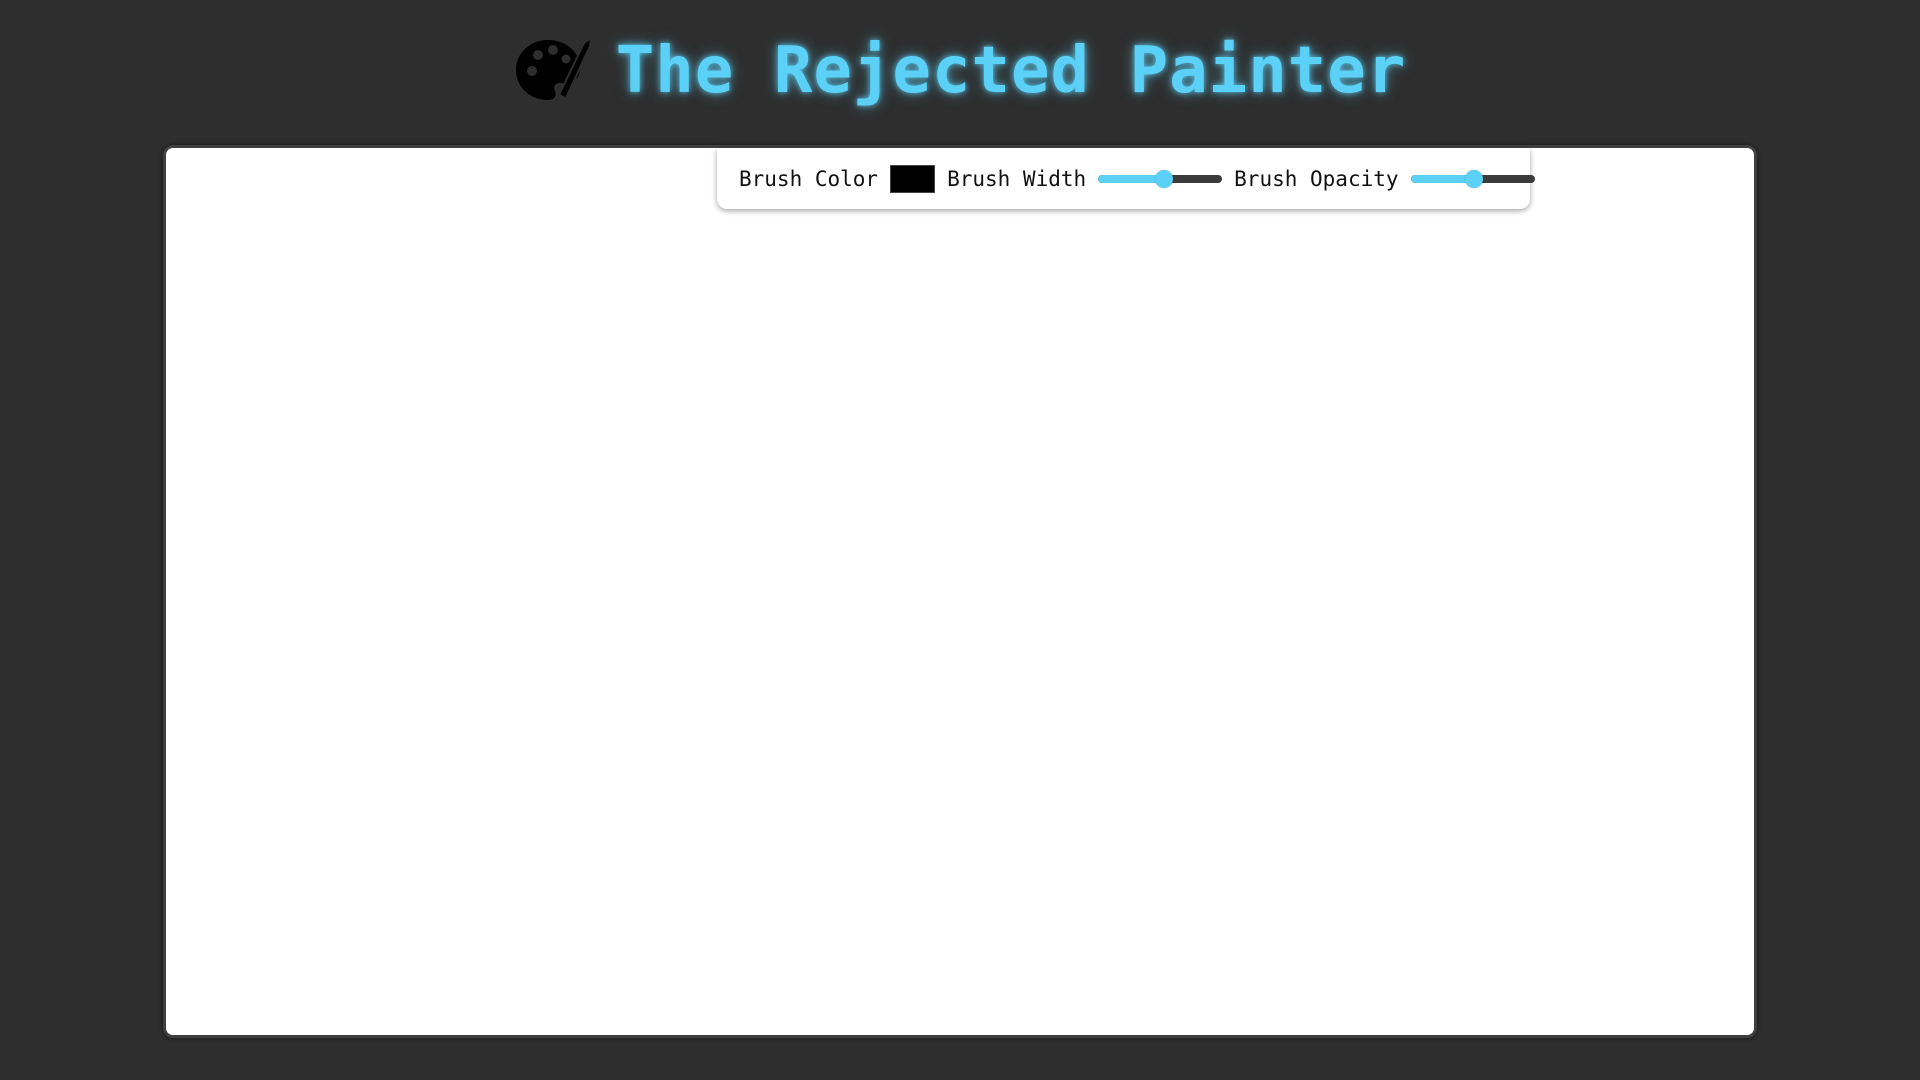 Image resolution: width=1920 pixels, height=1080 pixels. I want to click on palette-icon, so click(553, 67).